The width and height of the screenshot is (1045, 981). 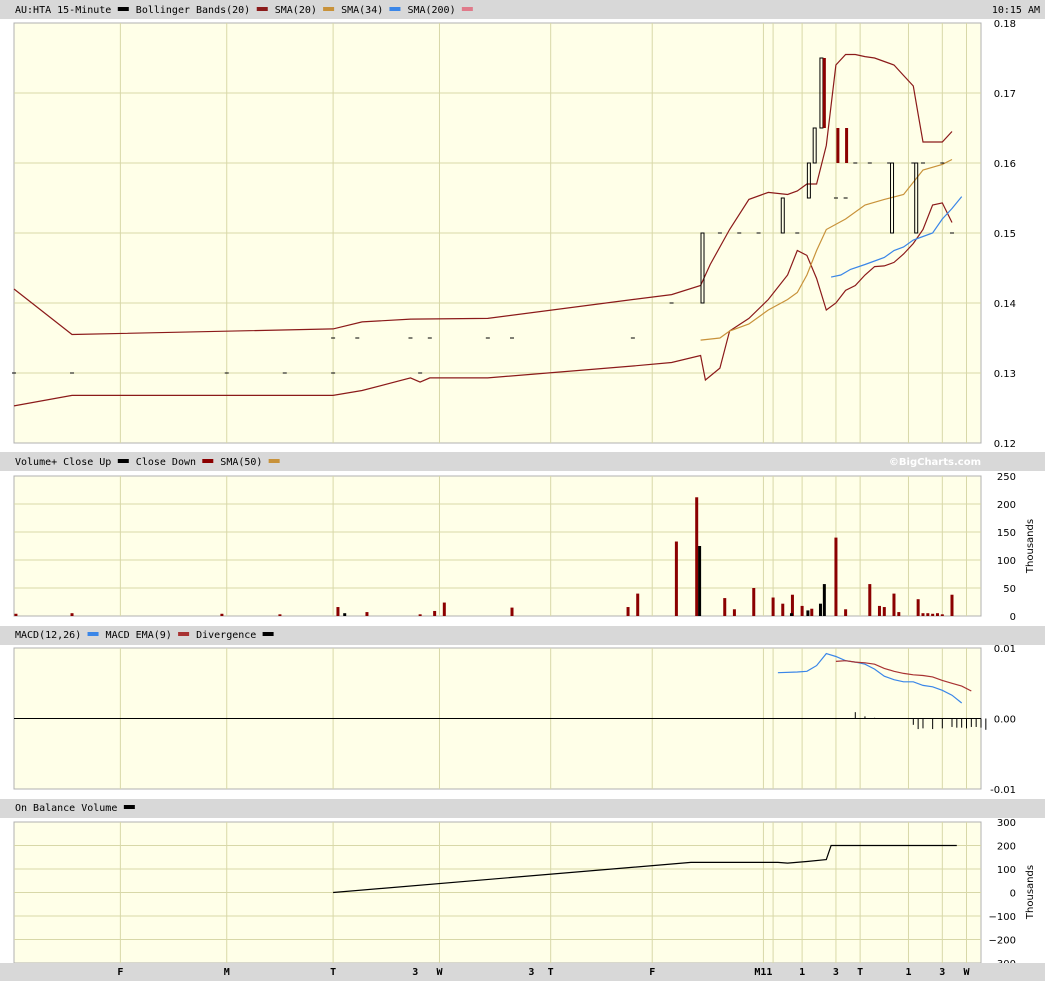 I want to click on legend-label-2: Divergence, so click(x=226, y=635).